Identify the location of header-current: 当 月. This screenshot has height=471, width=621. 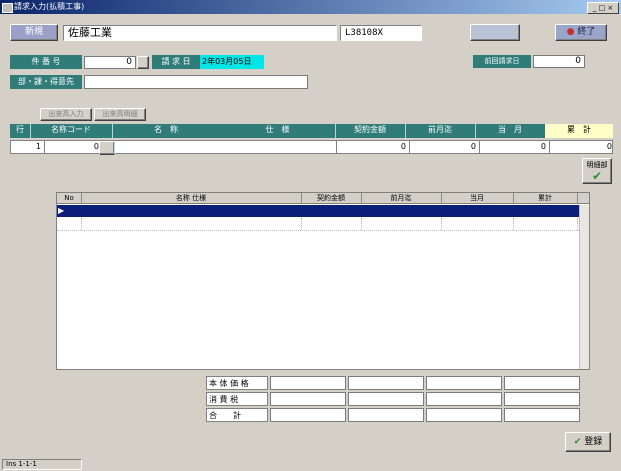
(510, 131).